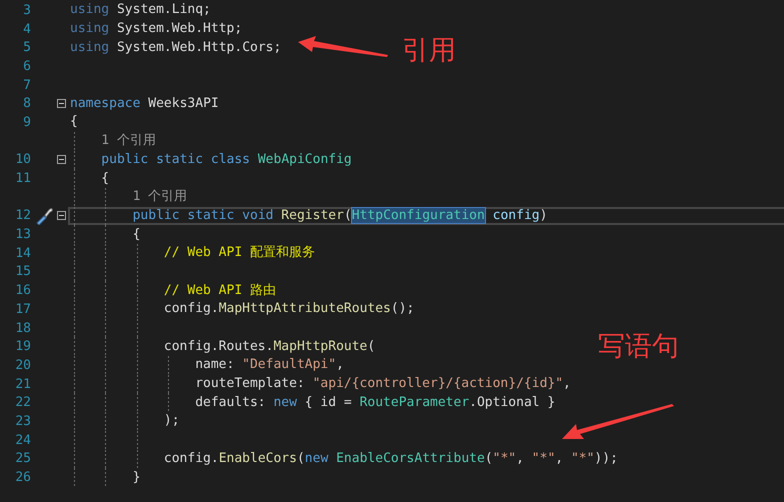 The width and height of the screenshot is (784, 502). What do you see at coordinates (270, 346) in the screenshot?
I see `code-line: config.Routes.MapHttpRoute(` at bounding box center [270, 346].